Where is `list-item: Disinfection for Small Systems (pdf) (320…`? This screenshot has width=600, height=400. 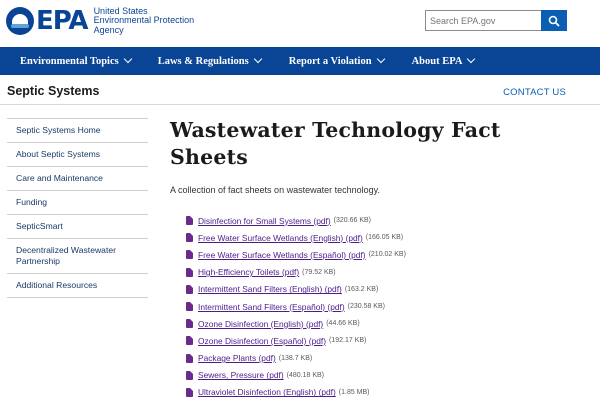 list-item: Disinfection for Small Systems (pdf) (320… is located at coordinates (296, 220).